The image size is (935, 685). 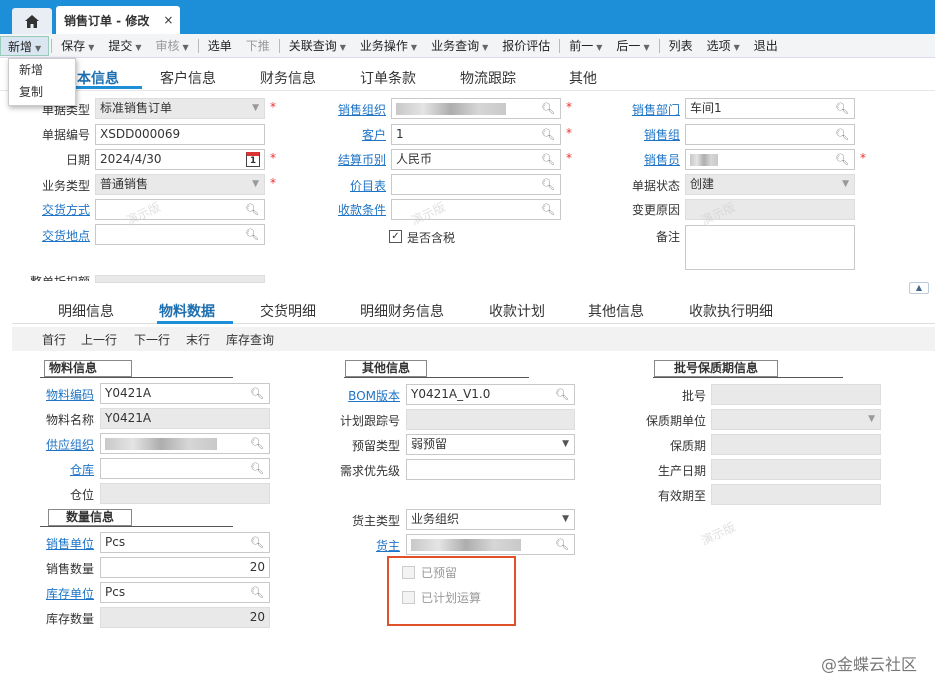 What do you see at coordinates (365, 395) in the screenshot?
I see `bom-label: BOM版本` at bounding box center [365, 395].